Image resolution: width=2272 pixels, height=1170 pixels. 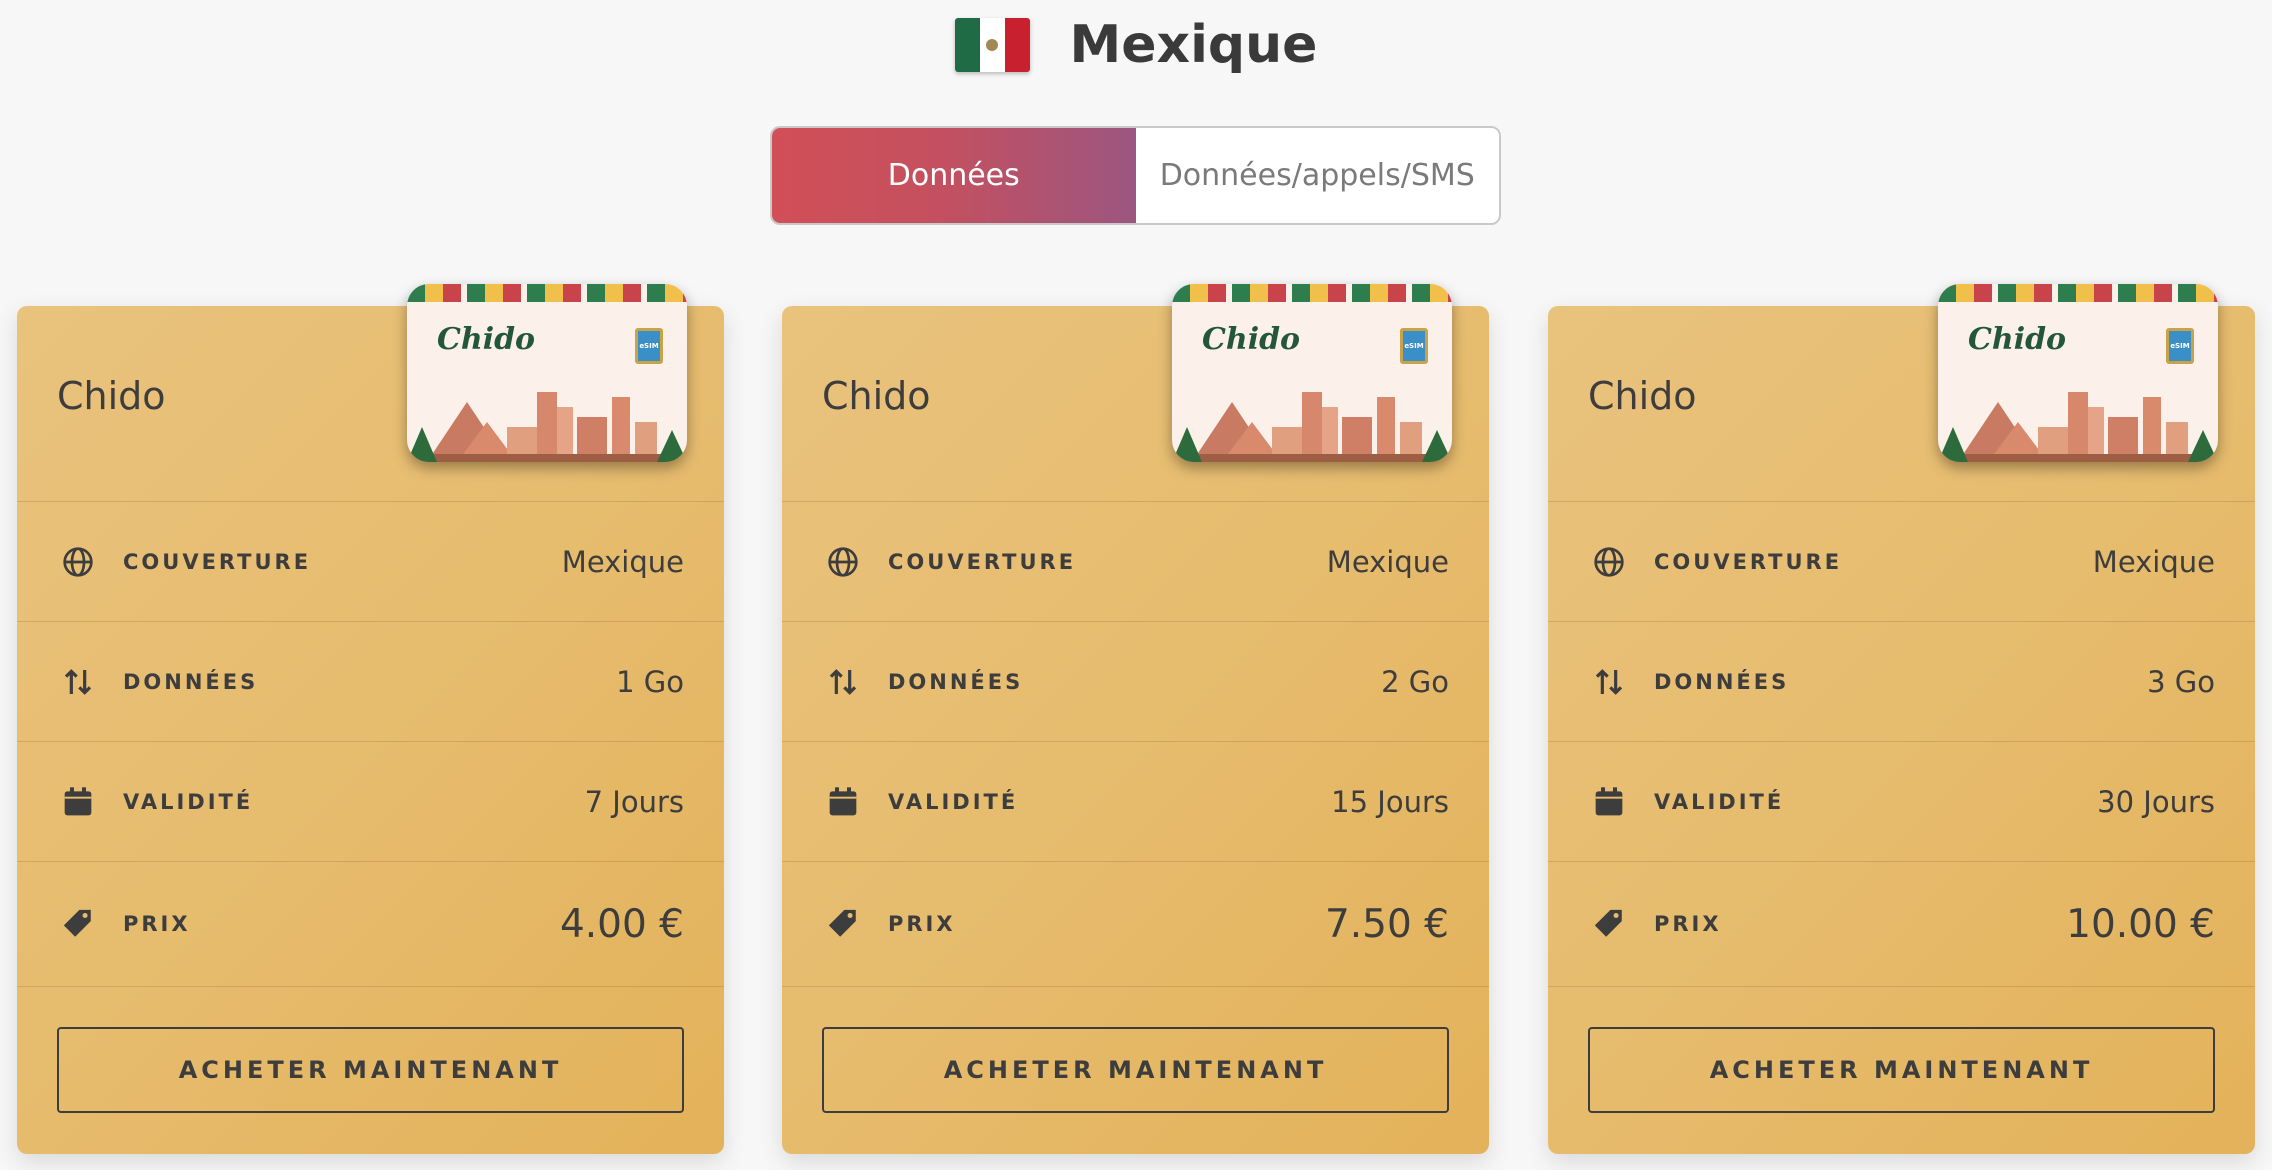 What do you see at coordinates (1901, 924) in the screenshot?
I see `price-row: PRIX 10.00 €` at bounding box center [1901, 924].